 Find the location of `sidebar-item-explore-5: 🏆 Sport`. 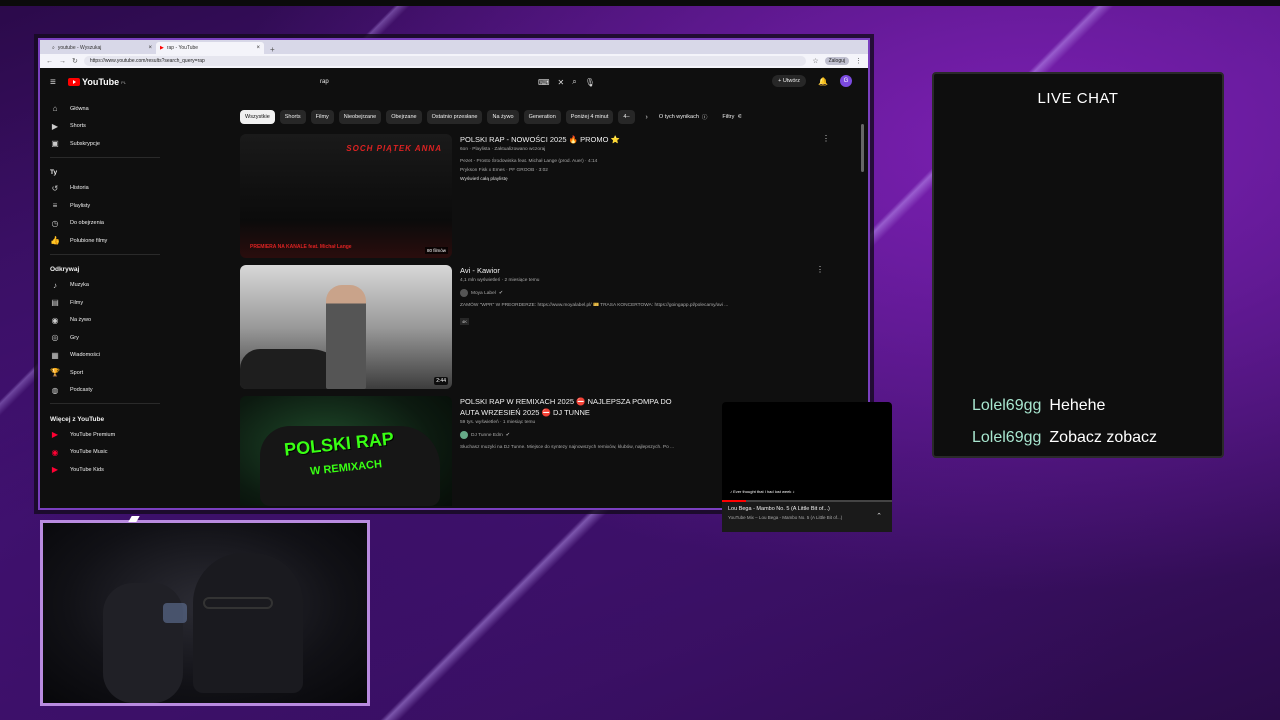

sidebar-item-explore-5: 🏆 Sport is located at coordinates (105, 373).